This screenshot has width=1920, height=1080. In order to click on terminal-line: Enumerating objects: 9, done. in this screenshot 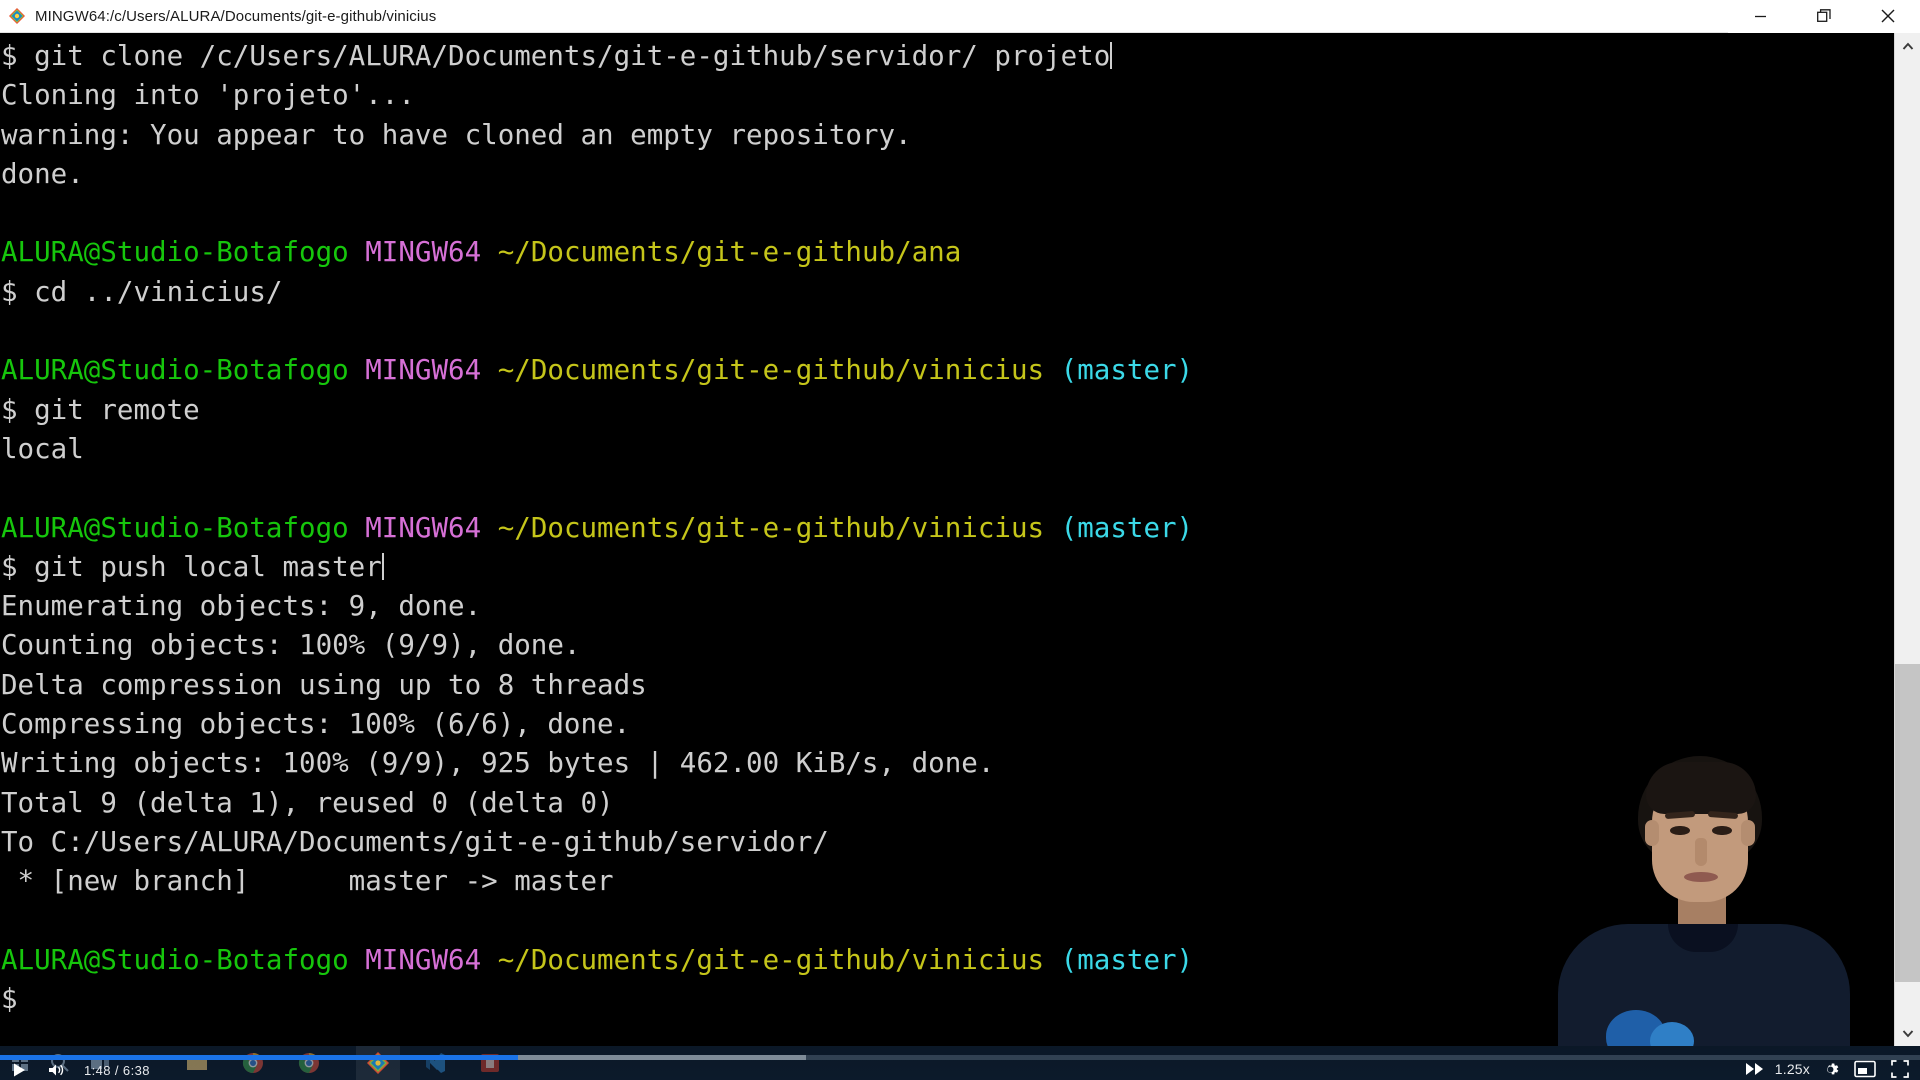, I will do `click(947, 606)`.